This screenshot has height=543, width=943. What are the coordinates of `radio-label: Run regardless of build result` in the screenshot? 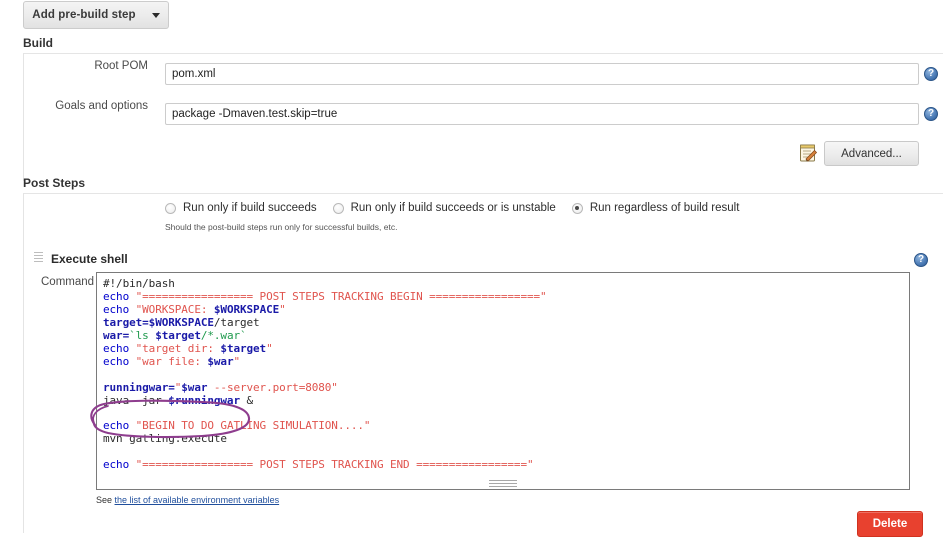 It's located at (664, 208).